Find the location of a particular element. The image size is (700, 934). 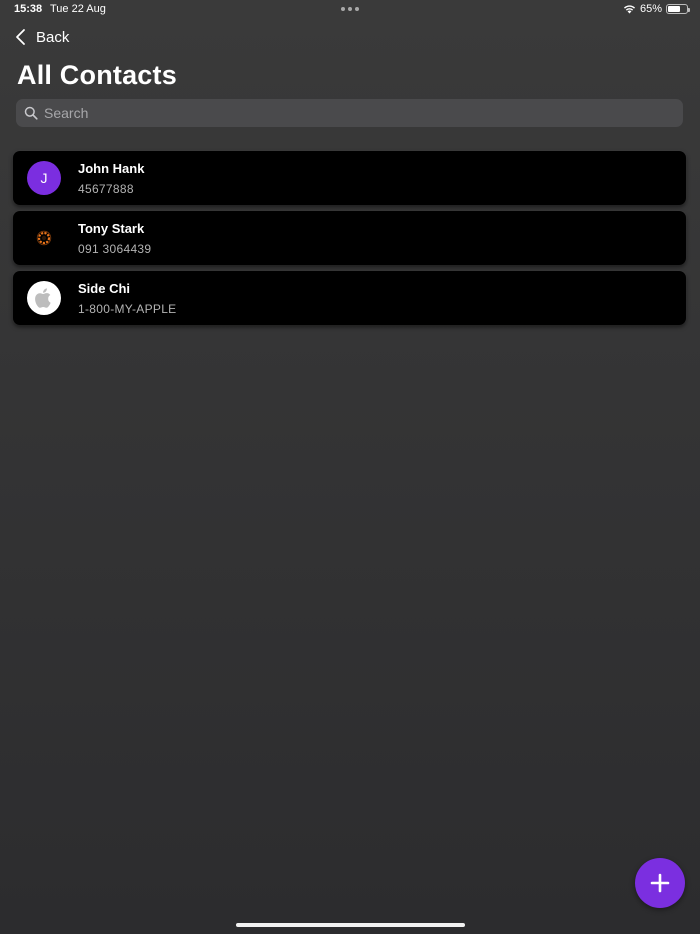

home-indicator is located at coordinates (350, 925).